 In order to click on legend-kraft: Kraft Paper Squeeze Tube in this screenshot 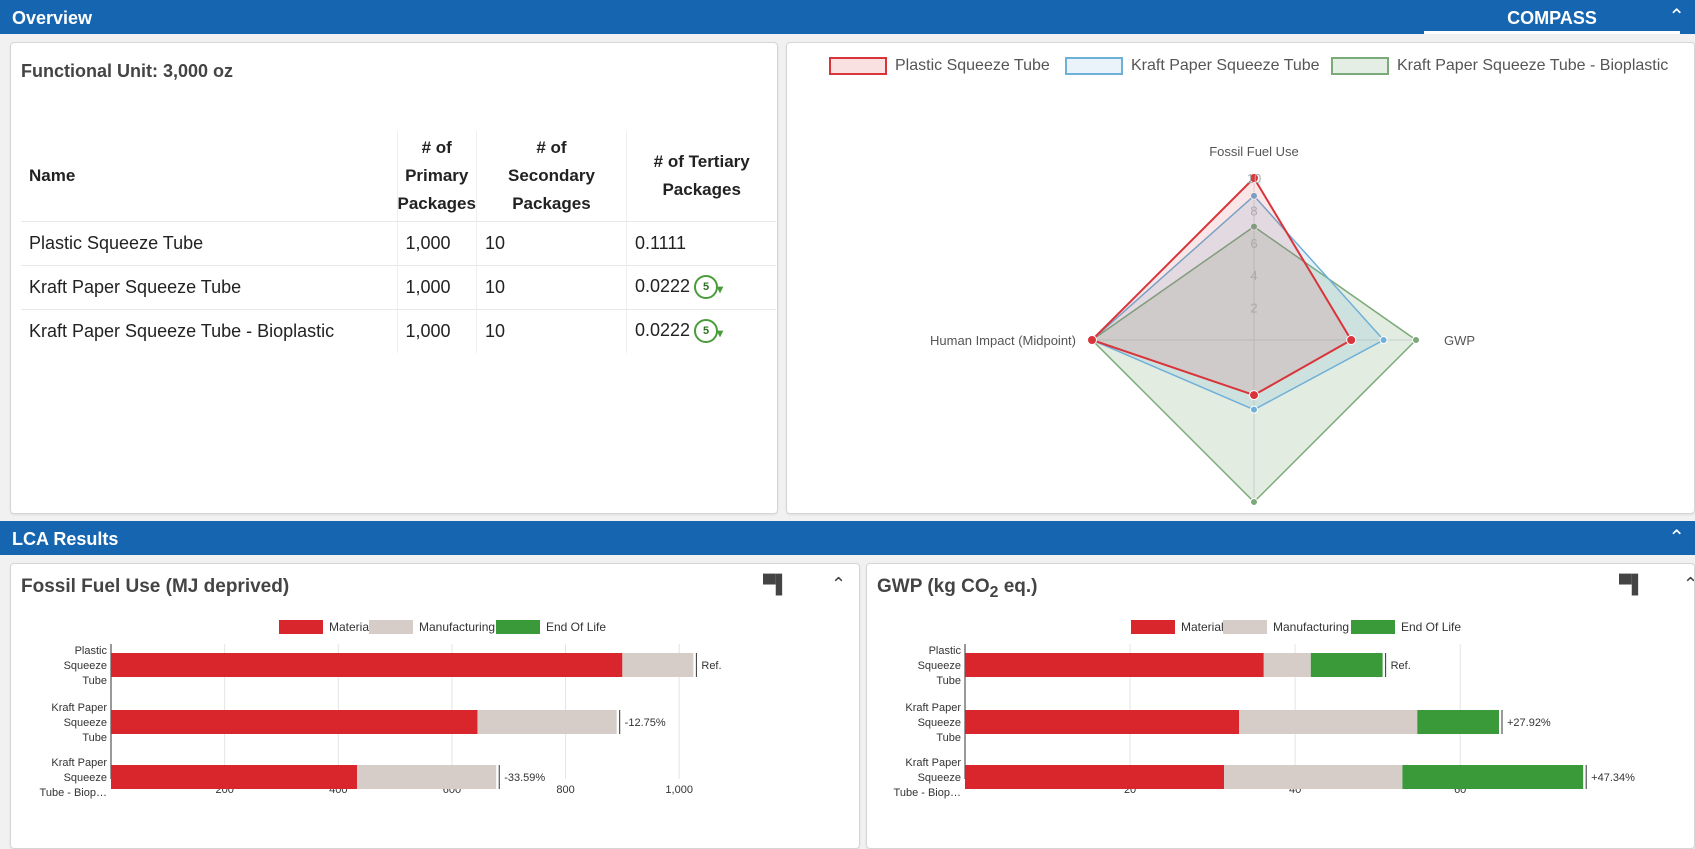, I will do `click(1192, 66)`.